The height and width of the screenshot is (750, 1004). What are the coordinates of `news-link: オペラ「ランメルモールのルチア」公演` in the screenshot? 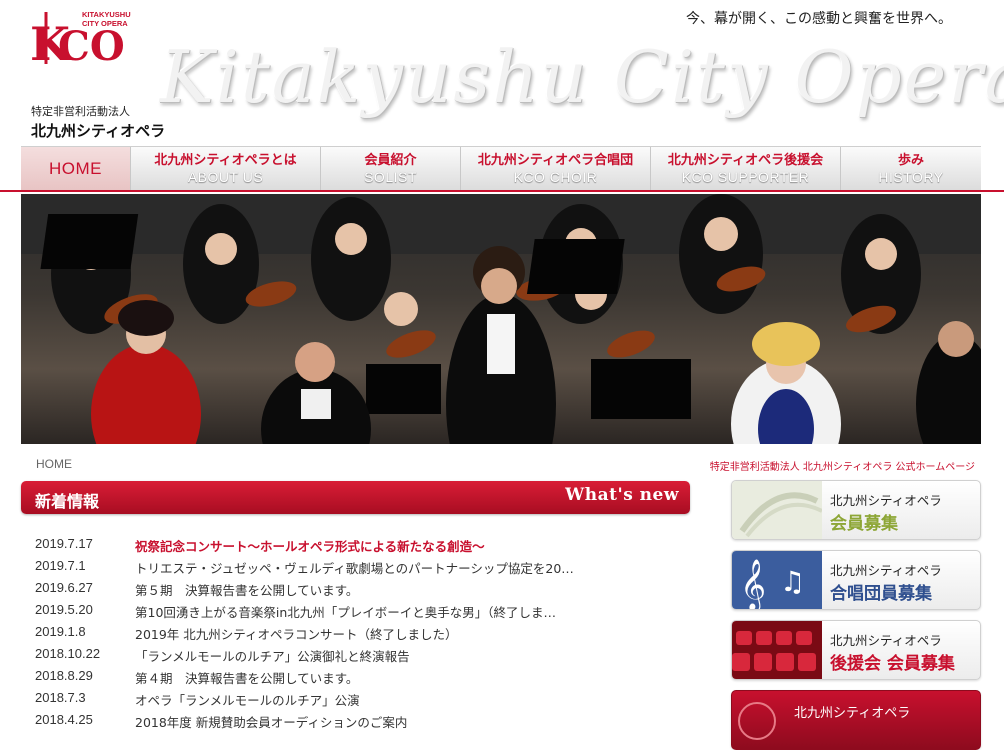 It's located at (380, 699).